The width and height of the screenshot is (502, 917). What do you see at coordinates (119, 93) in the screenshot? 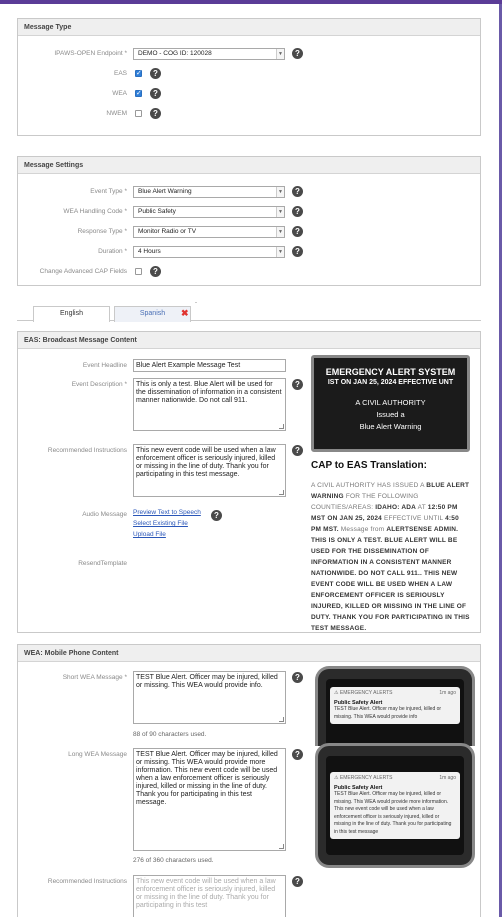
I see `wea-label: WEA` at bounding box center [119, 93].